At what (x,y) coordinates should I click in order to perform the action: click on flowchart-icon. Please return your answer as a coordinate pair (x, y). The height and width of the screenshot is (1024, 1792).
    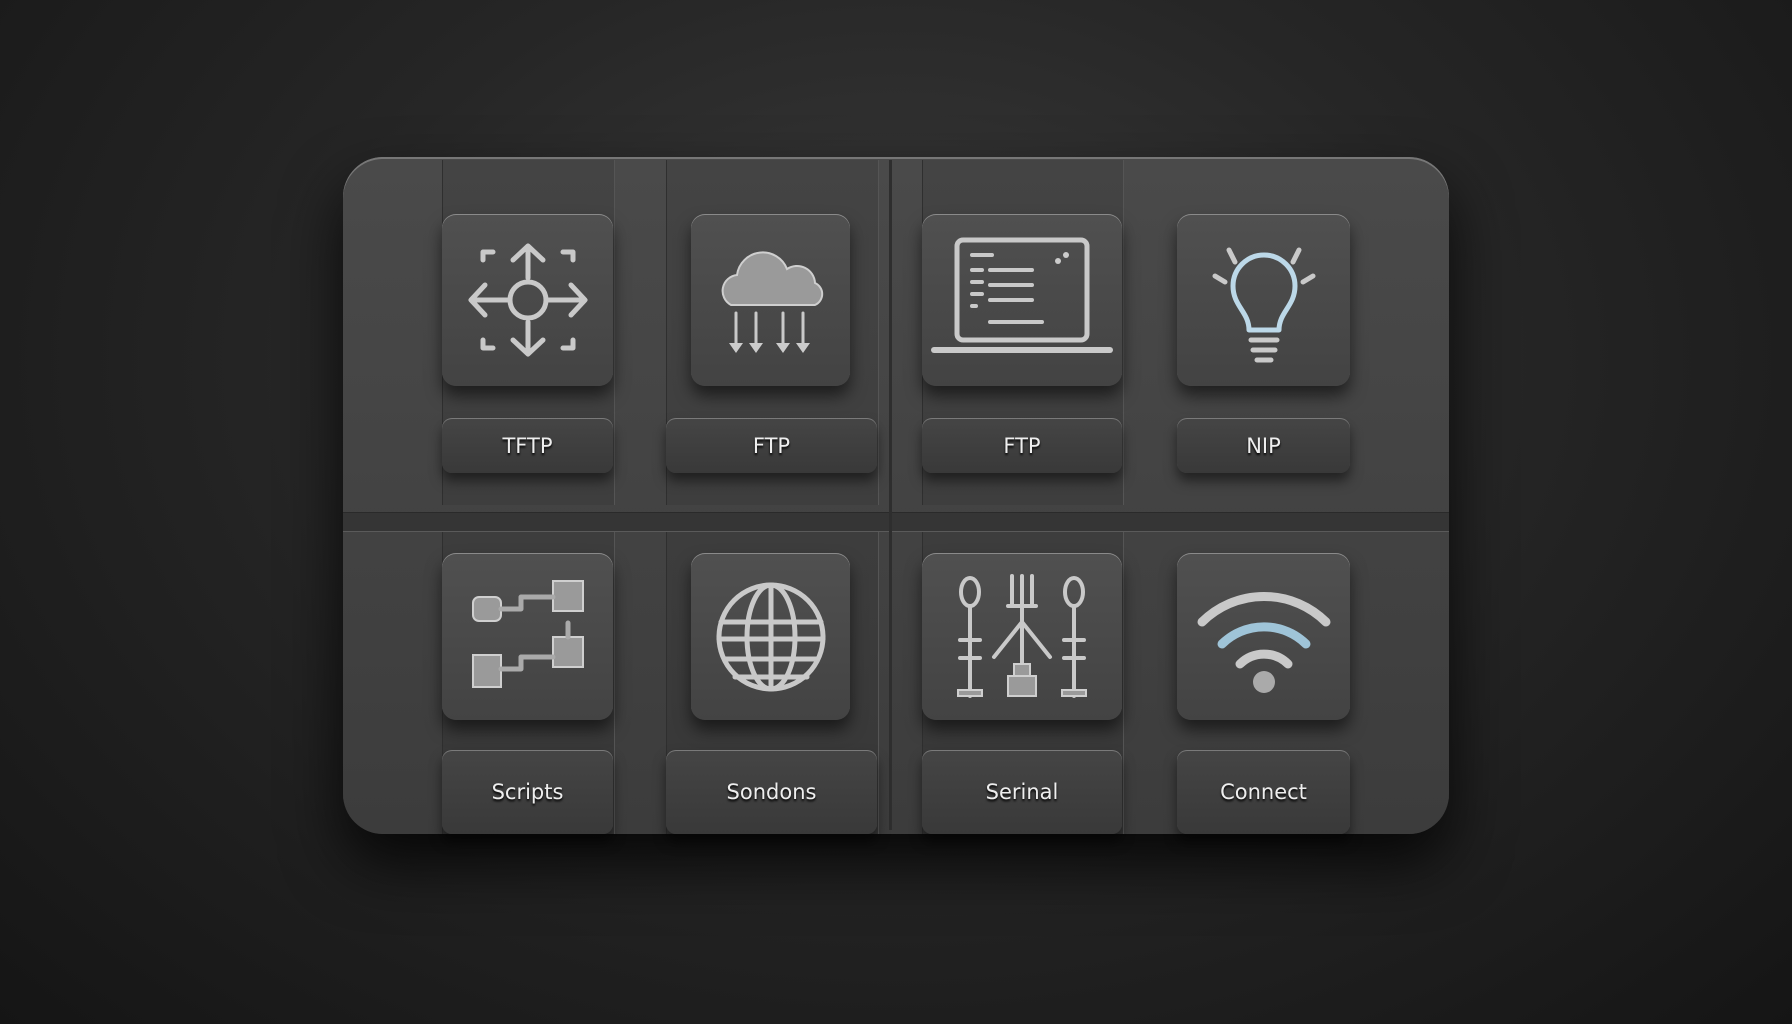
    Looking at the image, I should click on (527, 633).